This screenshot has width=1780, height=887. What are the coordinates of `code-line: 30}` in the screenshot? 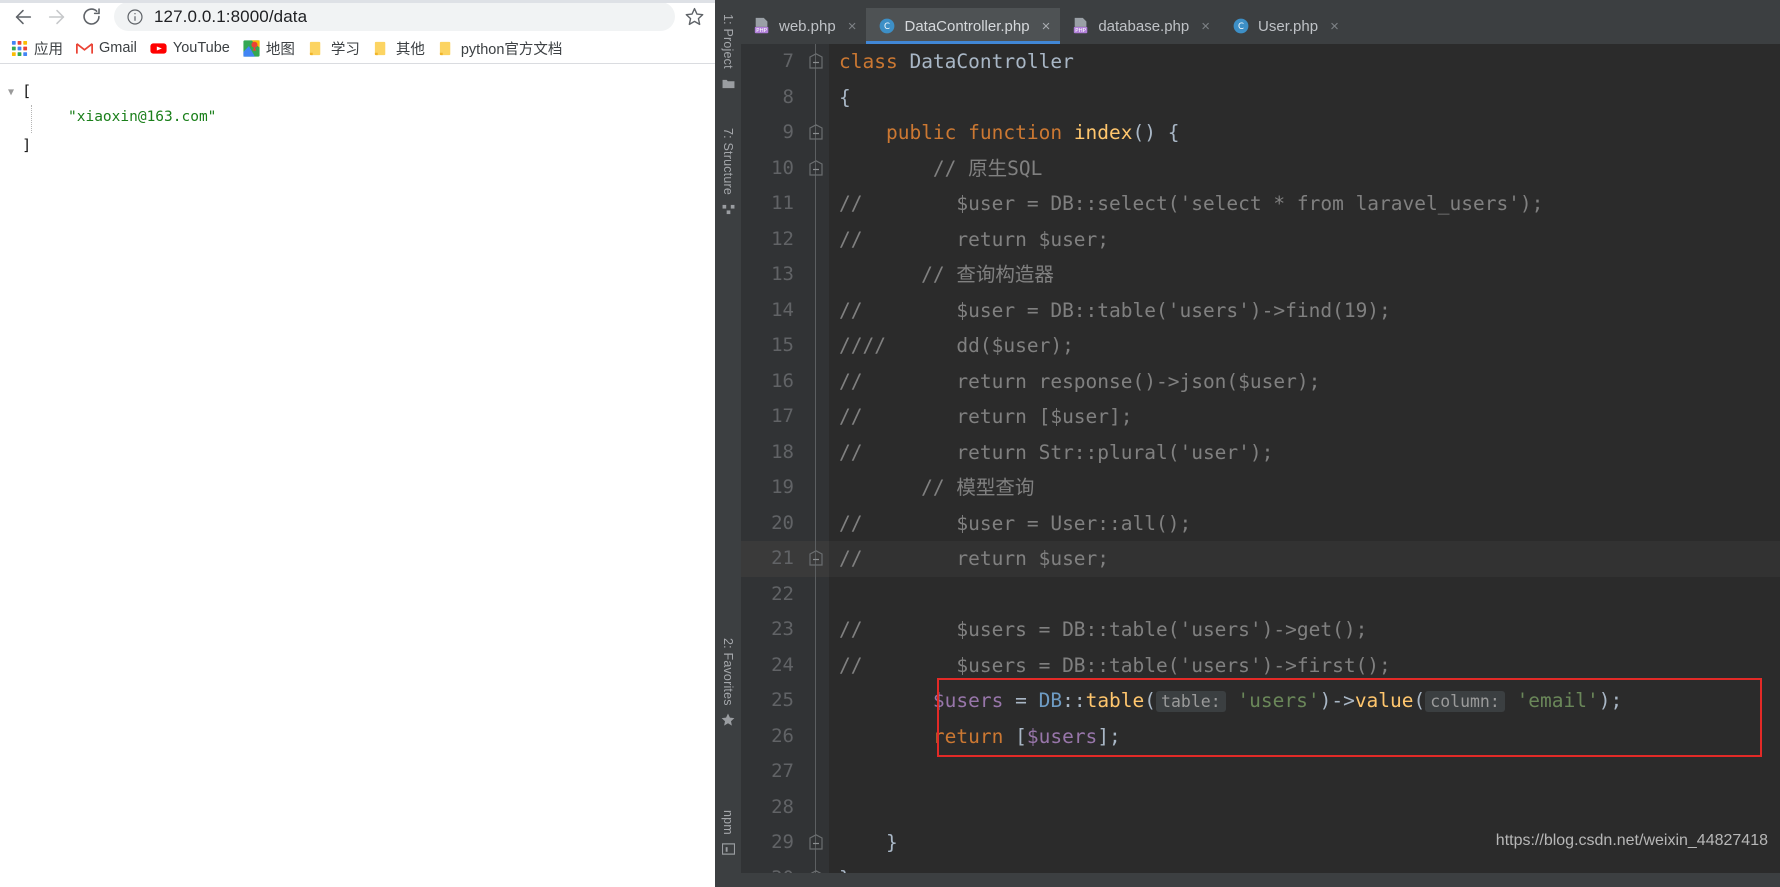 It's located at (1260, 866).